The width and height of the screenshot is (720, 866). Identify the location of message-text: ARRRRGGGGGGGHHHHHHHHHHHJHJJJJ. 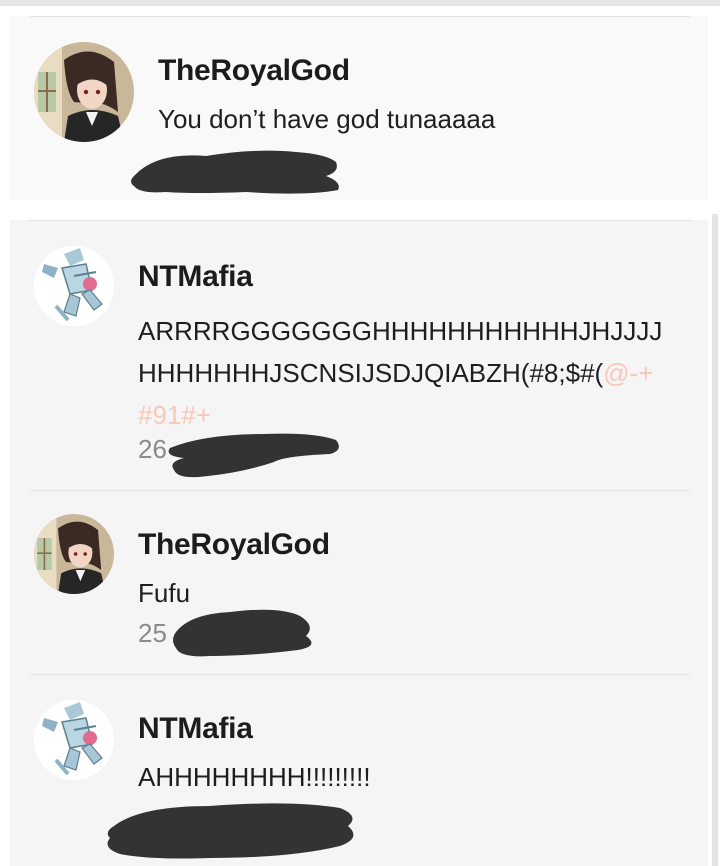
(400, 331).